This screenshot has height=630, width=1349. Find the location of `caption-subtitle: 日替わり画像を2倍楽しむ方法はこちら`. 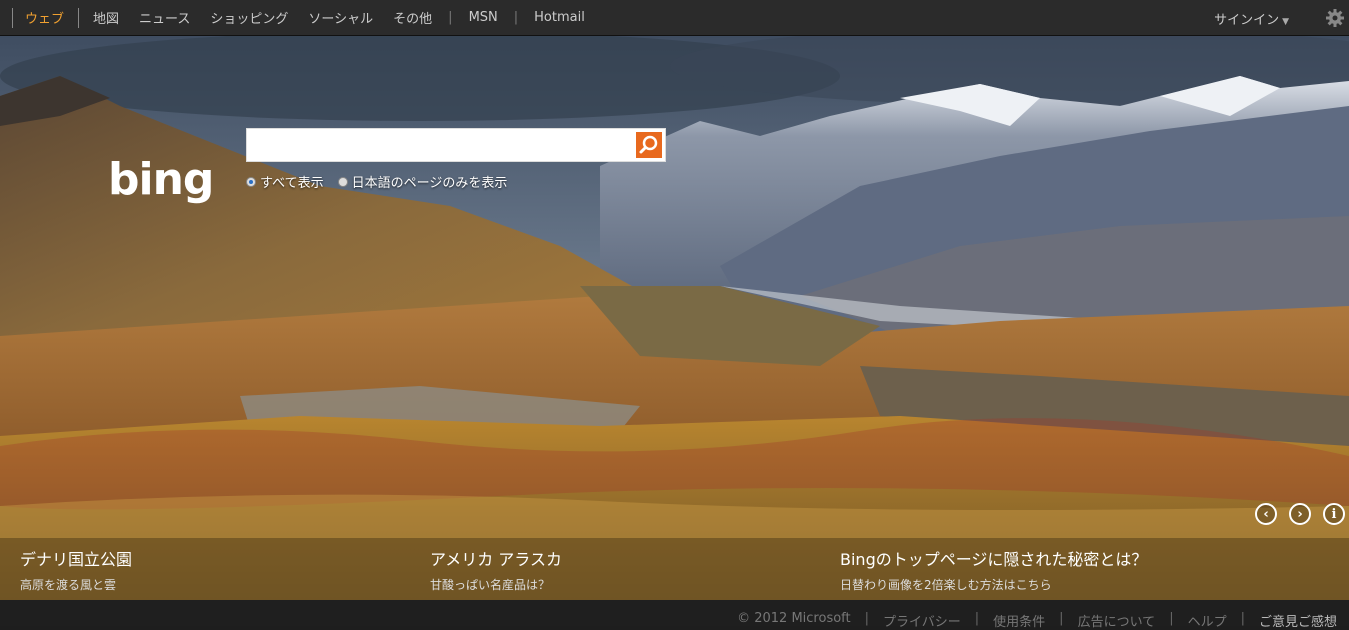

caption-subtitle: 日替わり画像を2倍楽しむ方法はこちら is located at coordinates (946, 585).